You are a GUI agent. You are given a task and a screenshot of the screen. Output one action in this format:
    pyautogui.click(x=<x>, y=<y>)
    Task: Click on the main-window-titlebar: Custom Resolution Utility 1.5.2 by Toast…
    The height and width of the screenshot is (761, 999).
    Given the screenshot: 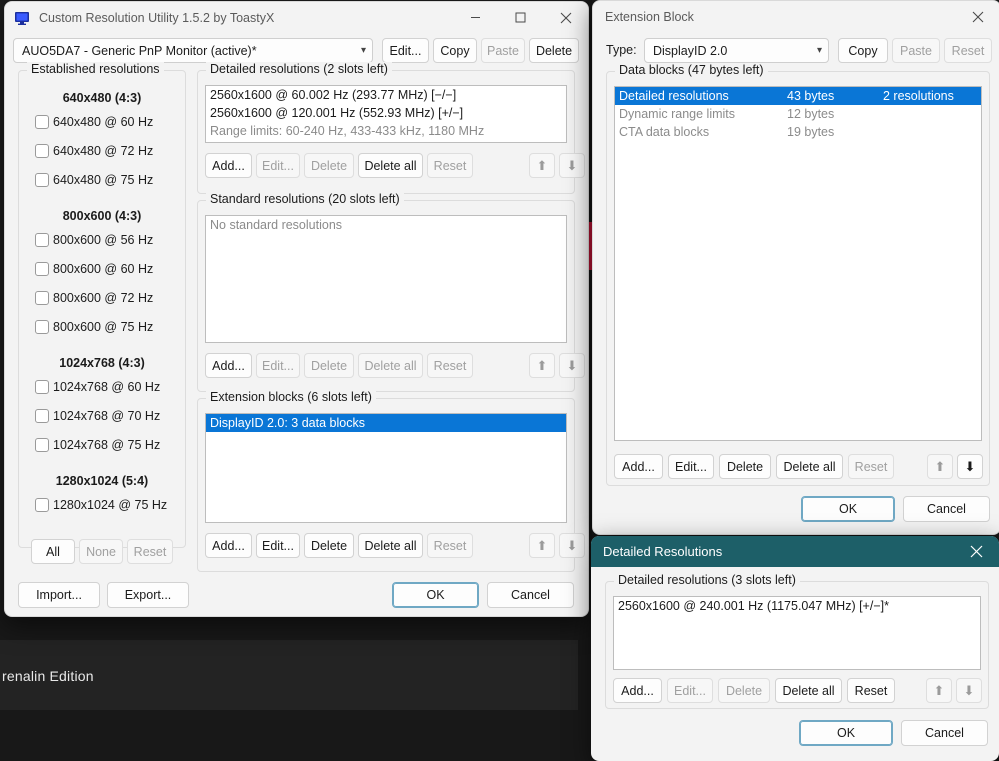 What is the action you would take?
    pyautogui.click(x=296, y=17)
    